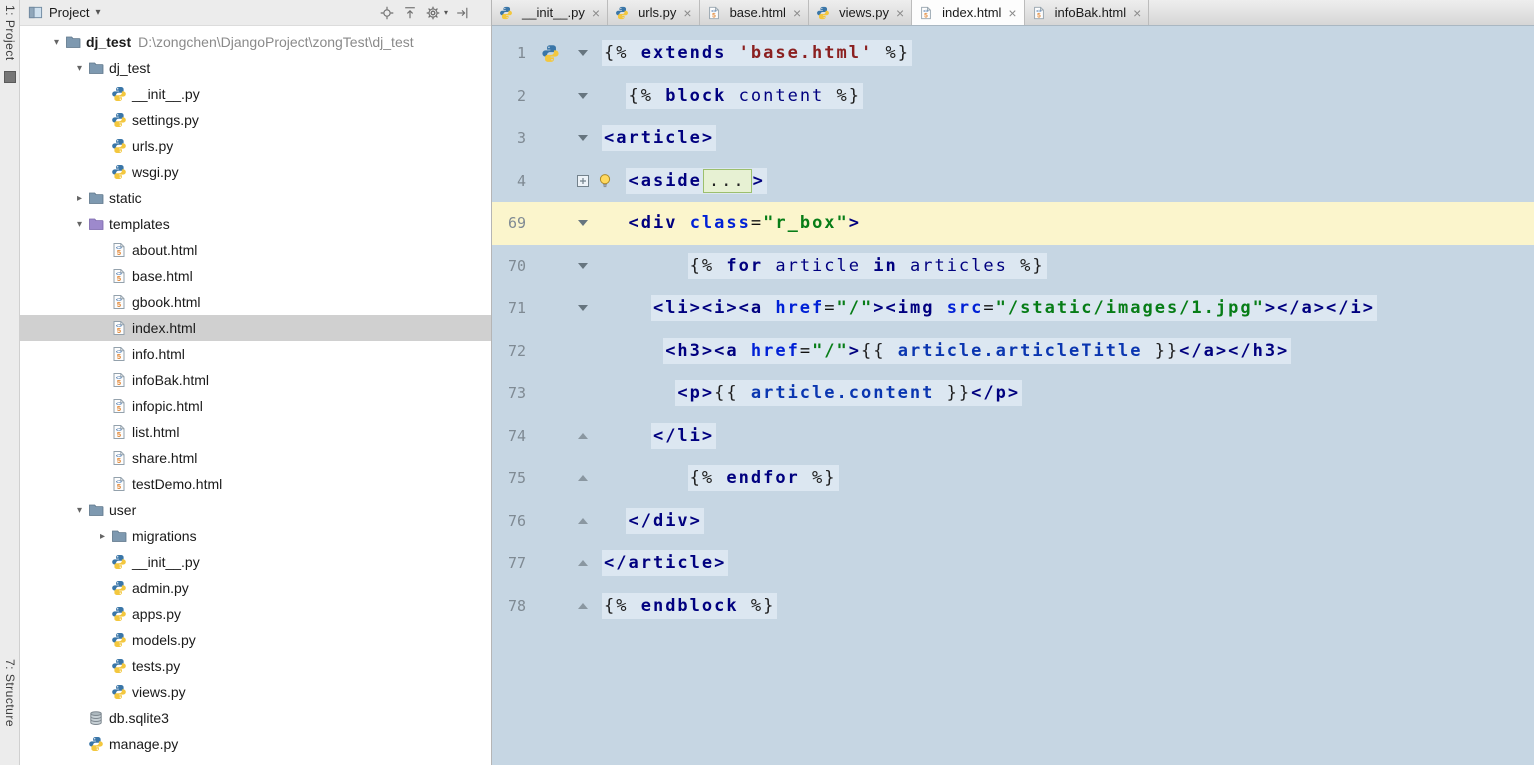 This screenshot has width=1534, height=765. I want to click on code-line-3: 3 <article>, so click(1013, 138).